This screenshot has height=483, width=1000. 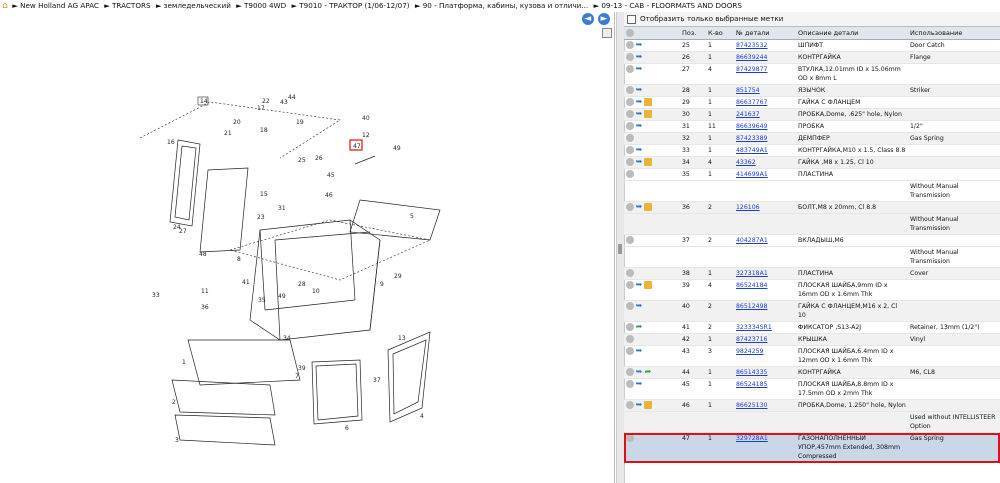 I want to click on table-row: 32 1 87423389 ДЕМПФЕР Gas Spring, so click(x=812, y=138).